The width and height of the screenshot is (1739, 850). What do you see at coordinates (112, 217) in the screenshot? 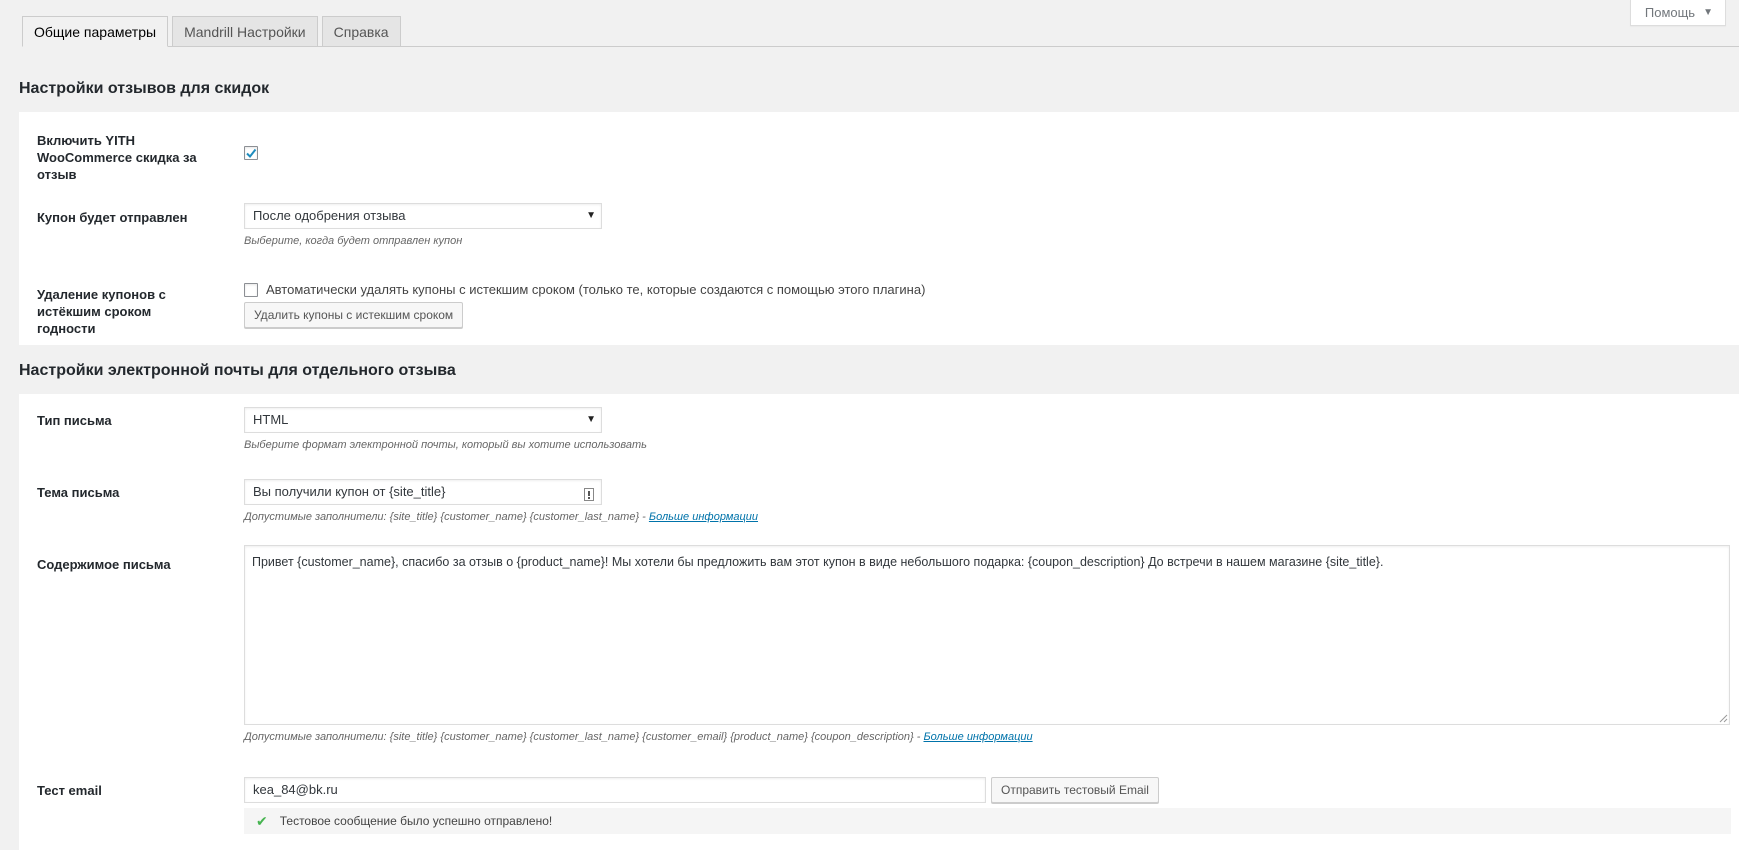
I see `coupon-sent-label: Купон будет отправлен` at bounding box center [112, 217].